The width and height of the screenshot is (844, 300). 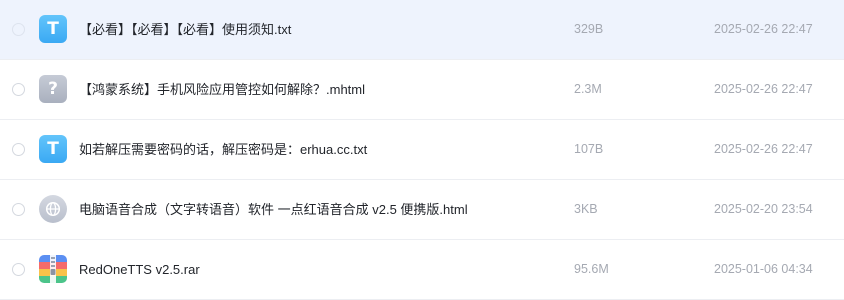 I want to click on file-name: RedOneTTS v2.5.rar, so click(x=139, y=269).